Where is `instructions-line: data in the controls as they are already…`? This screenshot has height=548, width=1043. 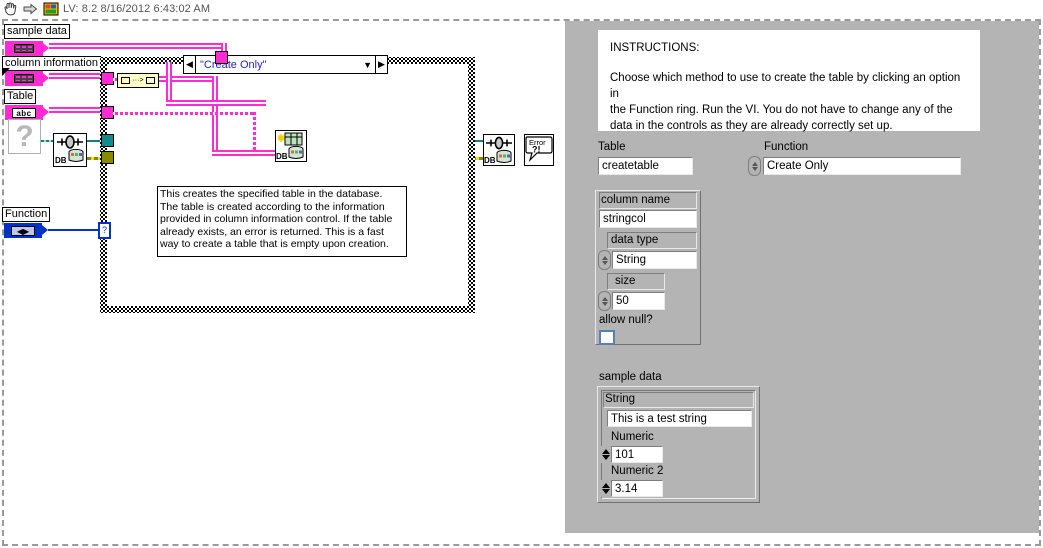
instructions-line: data in the controls as they are already… is located at coordinates (751, 126).